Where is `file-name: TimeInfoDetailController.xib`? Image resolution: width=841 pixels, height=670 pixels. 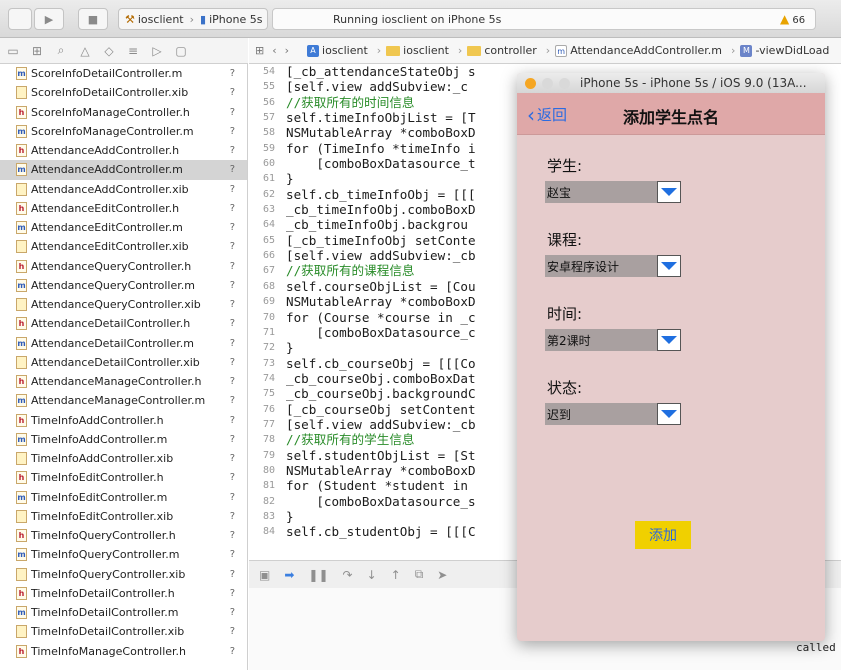 file-name: TimeInfoDetailController.xib is located at coordinates (108, 632).